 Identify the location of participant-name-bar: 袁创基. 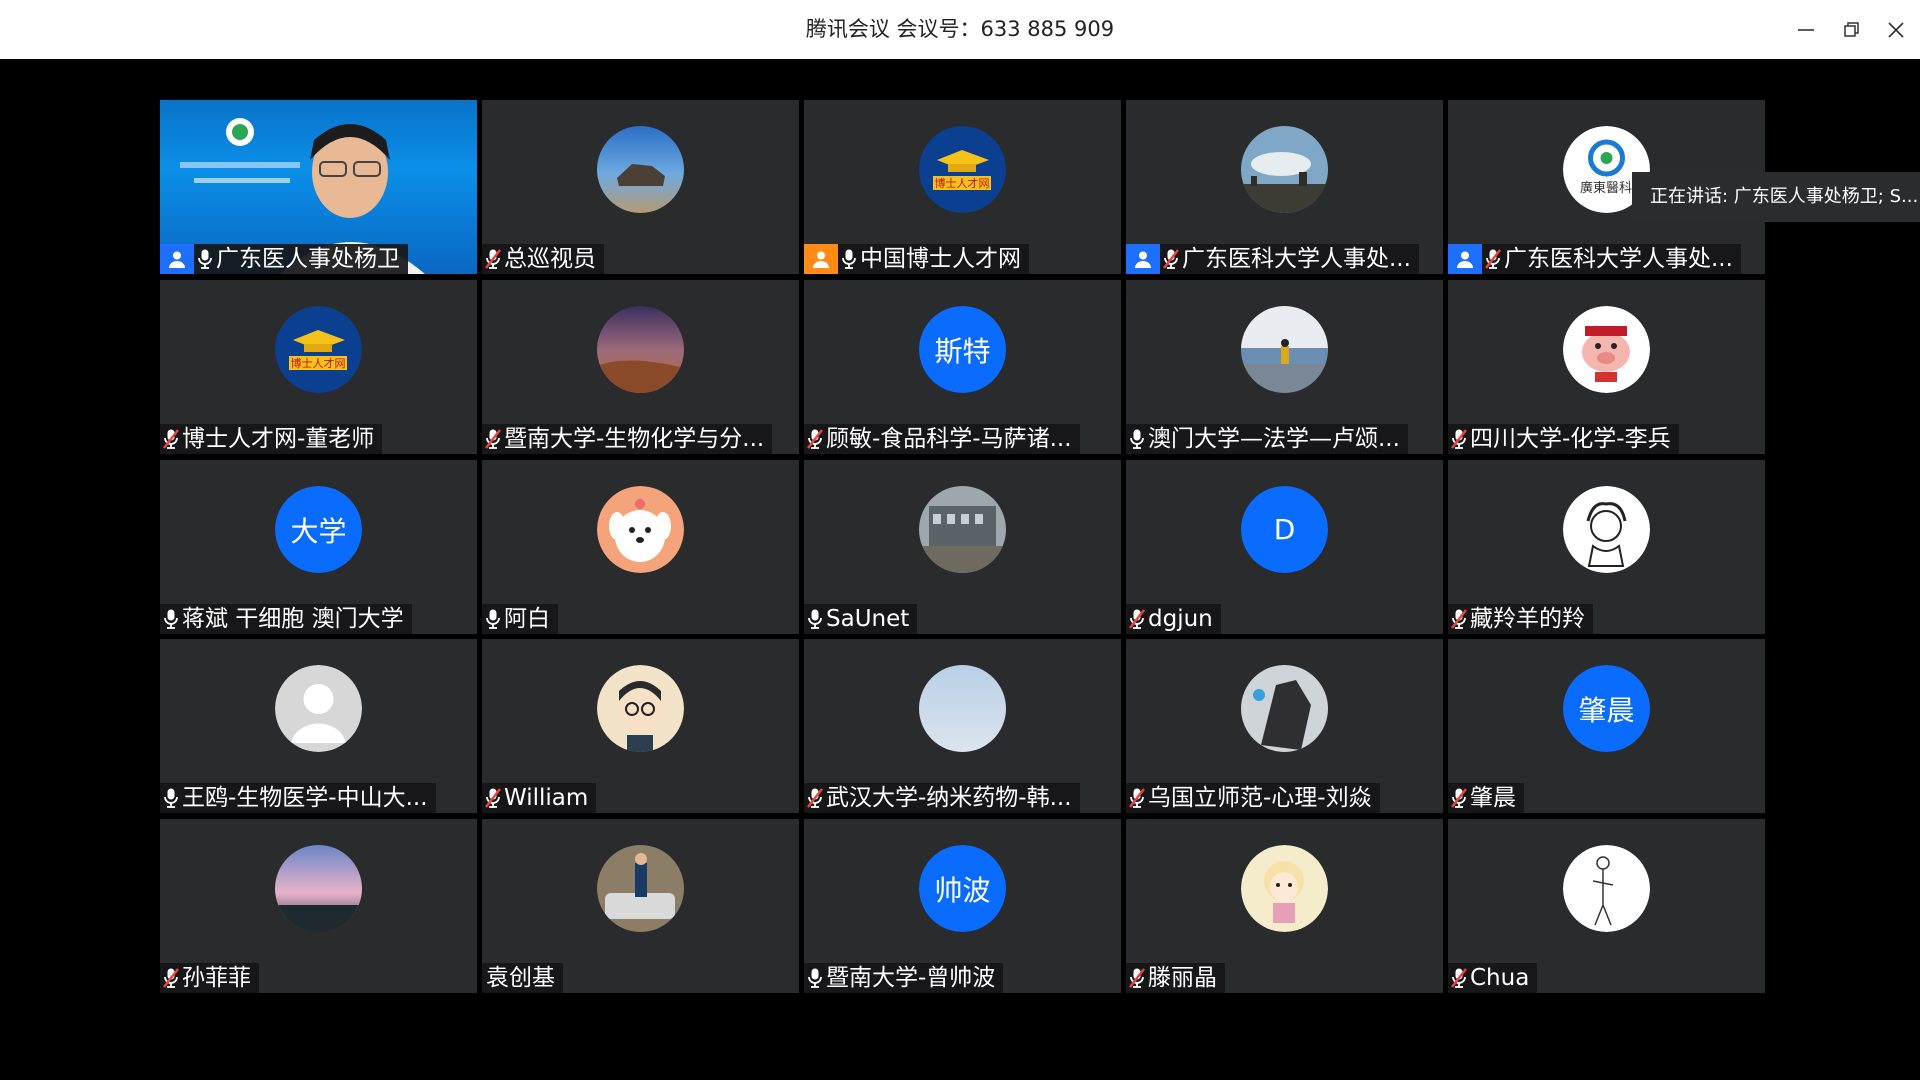
(522, 978).